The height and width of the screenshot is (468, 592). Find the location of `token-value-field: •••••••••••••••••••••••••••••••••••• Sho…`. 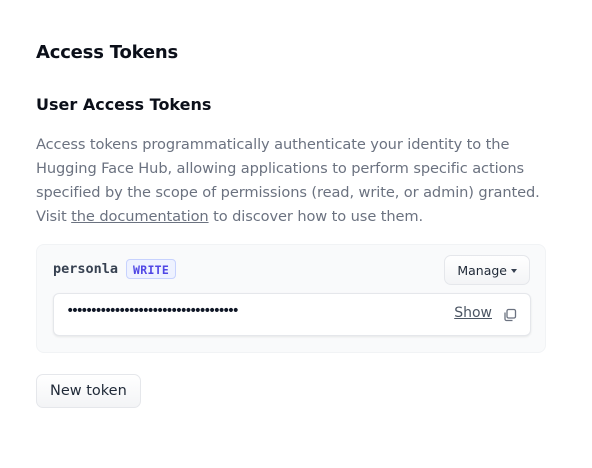

token-value-field: •••••••••••••••••••••••••••••••••••• Sho… is located at coordinates (292, 314).